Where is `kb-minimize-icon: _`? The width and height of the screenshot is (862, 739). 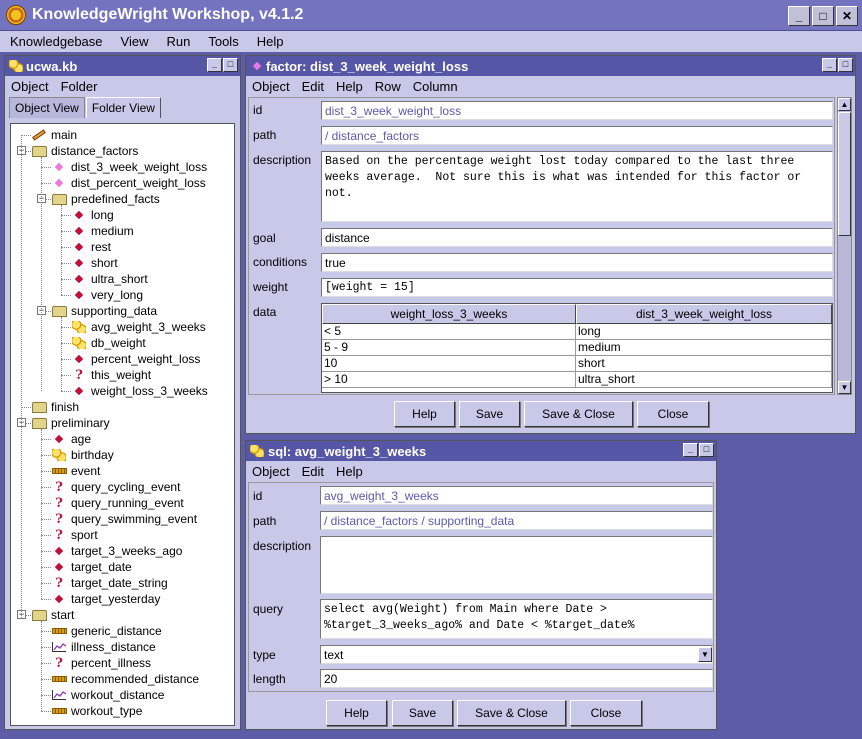 kb-minimize-icon: _ is located at coordinates (214, 65).